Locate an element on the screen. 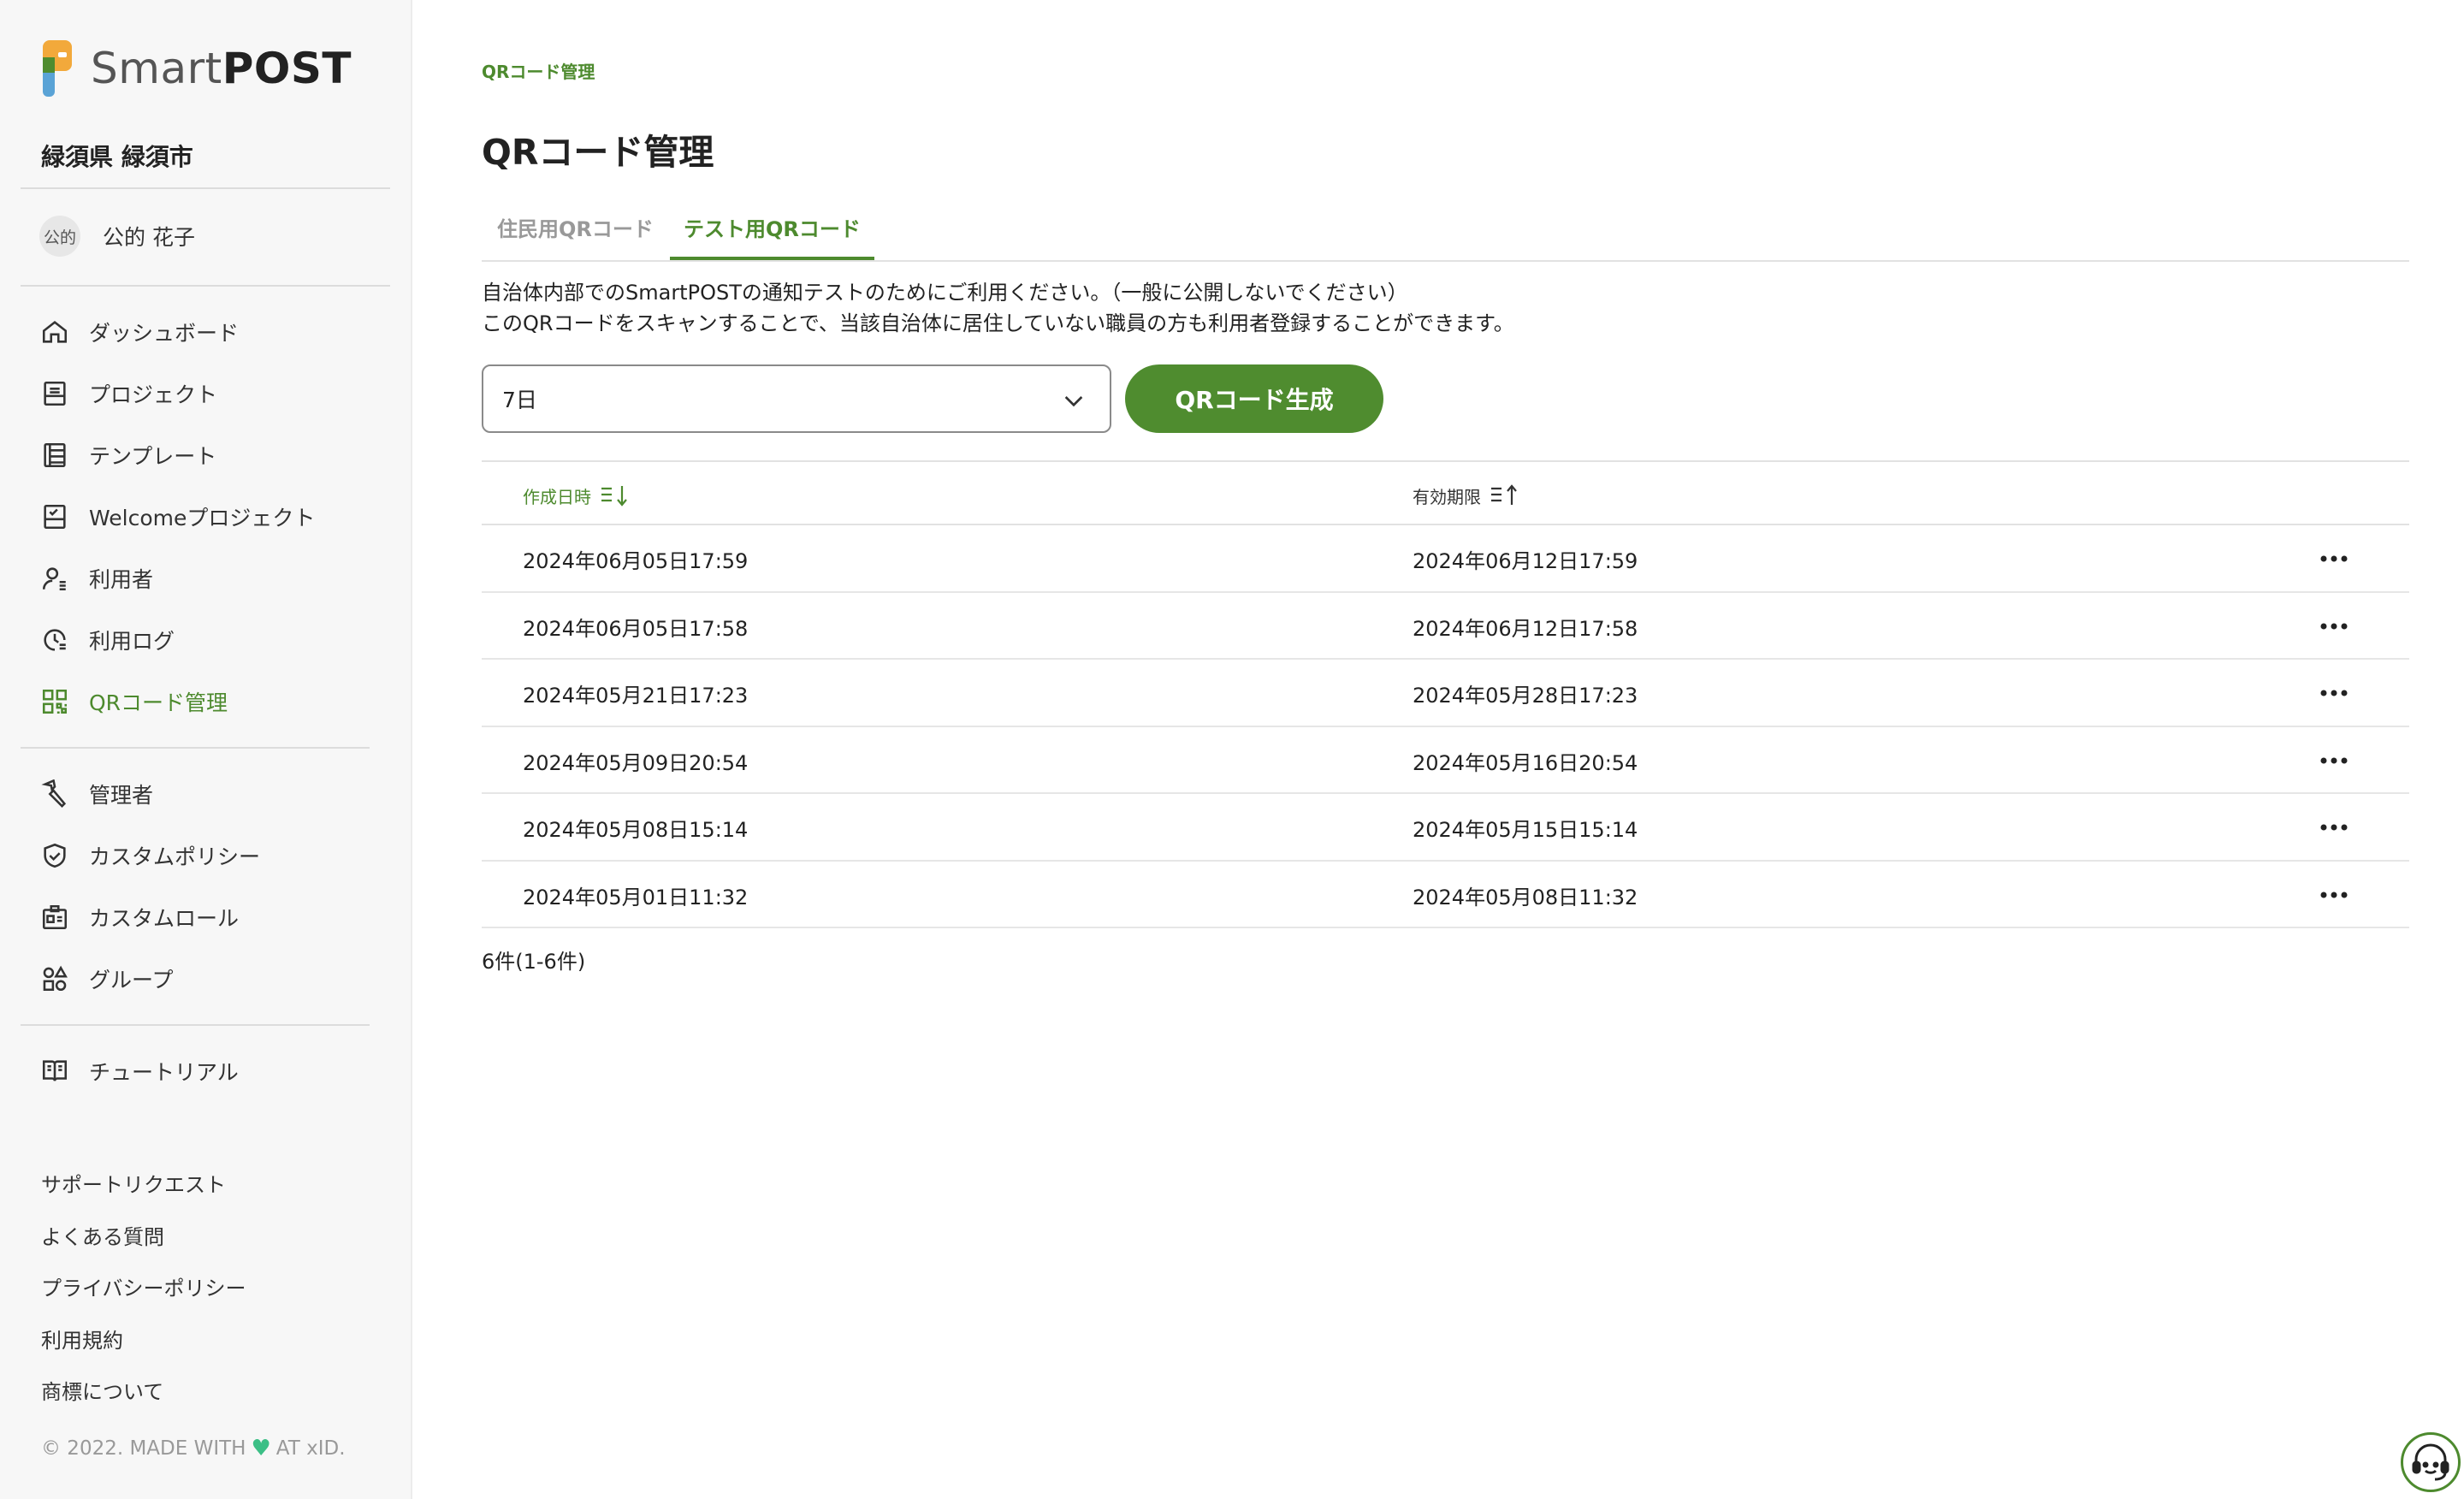 This screenshot has height=1499, width=2464. sidebar-item-project: プロジェクト is located at coordinates (128, 393).